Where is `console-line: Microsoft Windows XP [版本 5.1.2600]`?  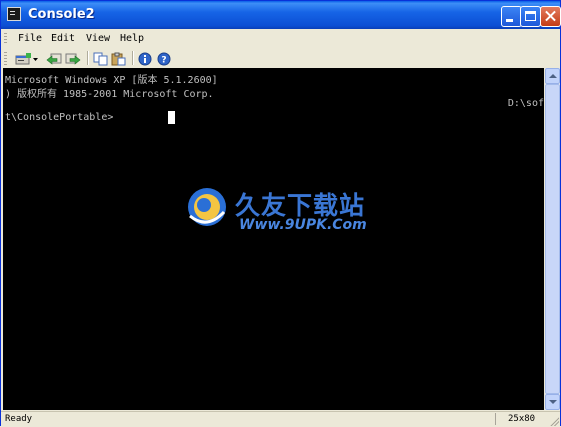
console-line: Microsoft Windows XP [版本 5.1.2600] is located at coordinates (111, 80).